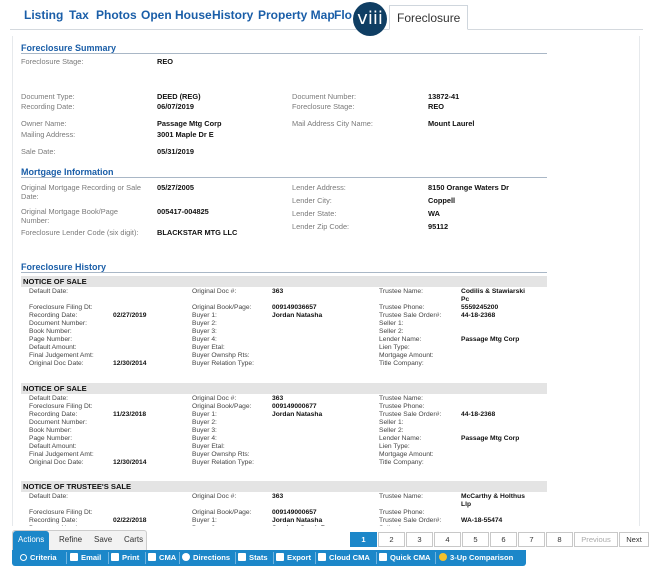  Describe the element at coordinates (64, 267) in the screenshot. I see `section-title-foreclosure-history: Foreclosure History` at that location.